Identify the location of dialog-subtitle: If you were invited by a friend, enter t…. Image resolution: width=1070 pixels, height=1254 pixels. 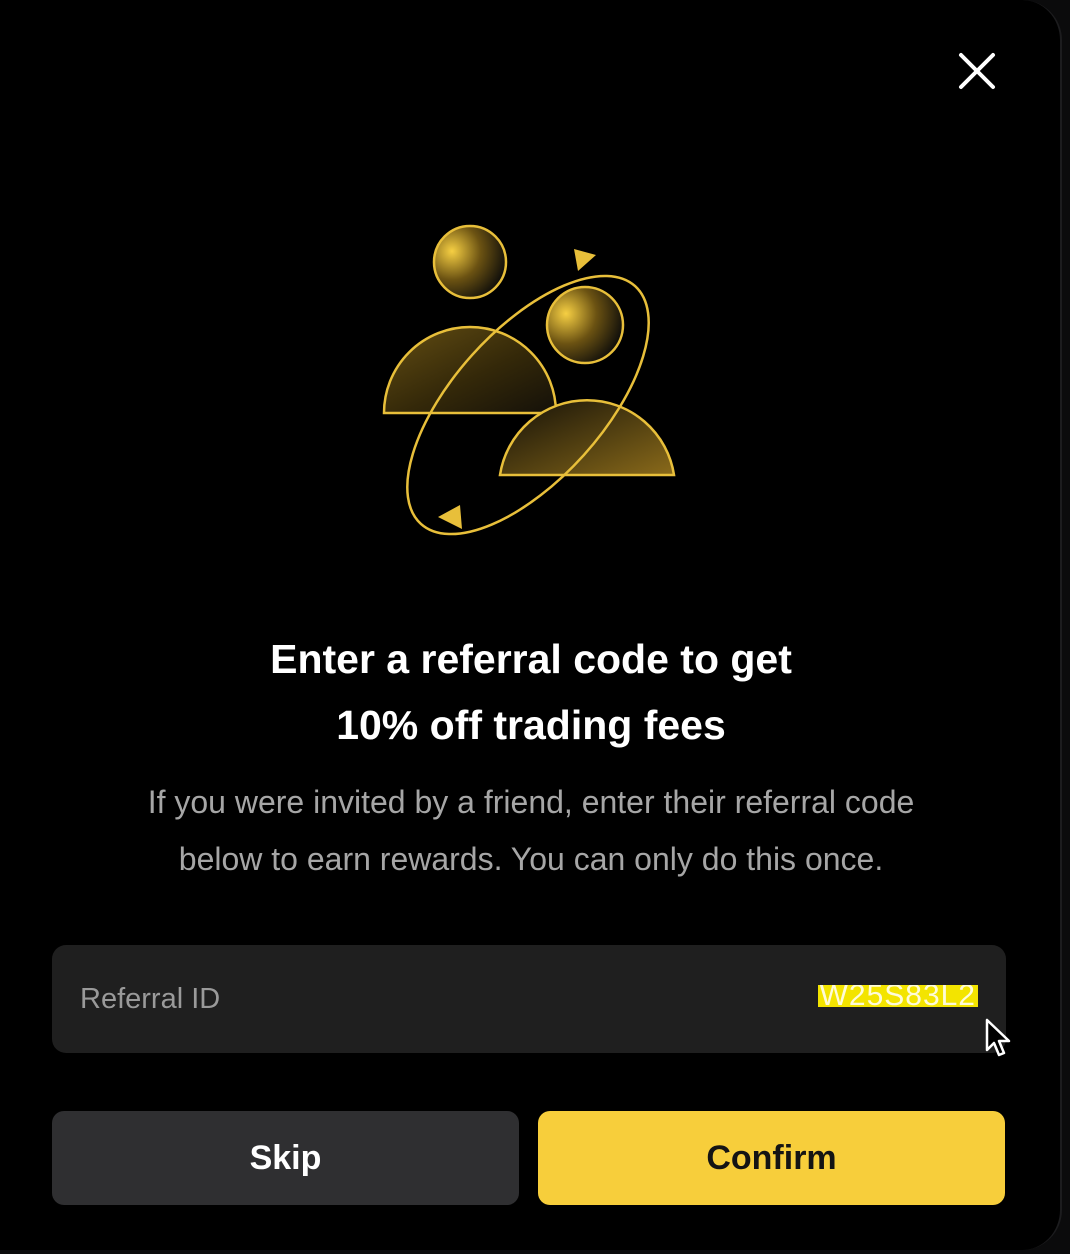
(531, 831).